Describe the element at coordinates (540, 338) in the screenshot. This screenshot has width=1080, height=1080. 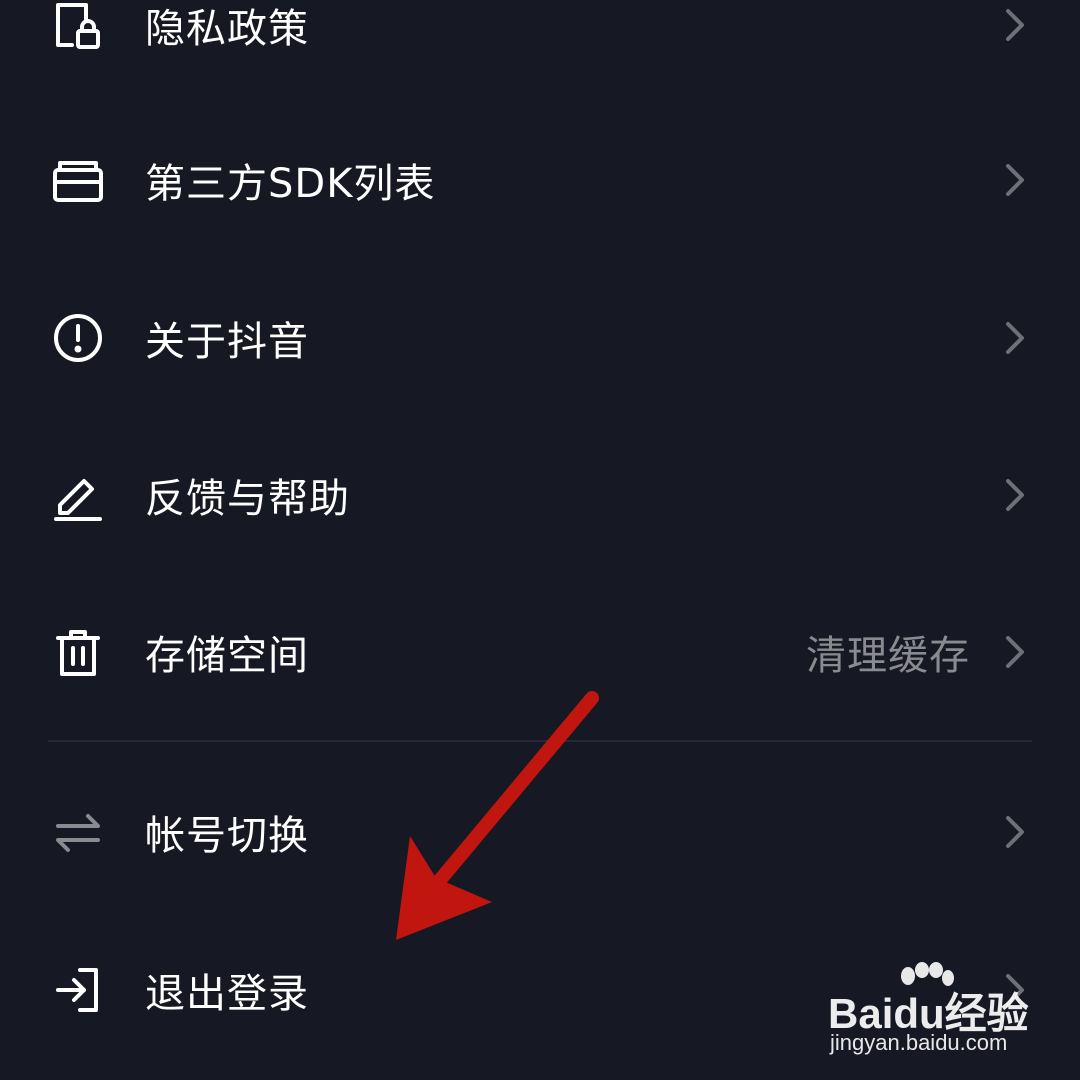
I see `settings-item-about: 关于抖音` at that location.